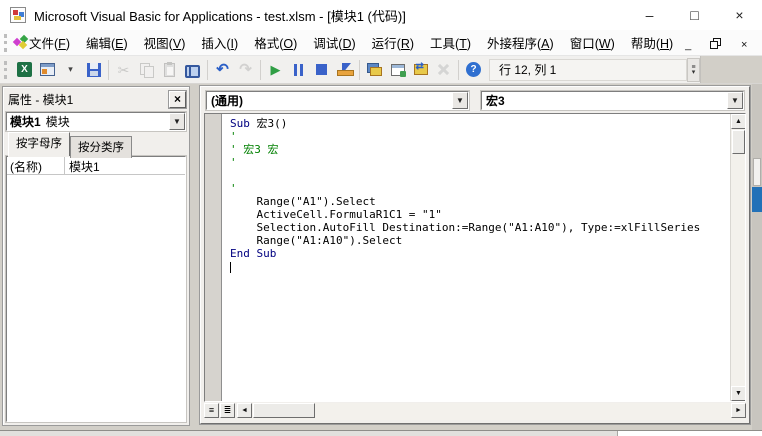  I want to click on code-segment: End Sub, so click(253, 253).